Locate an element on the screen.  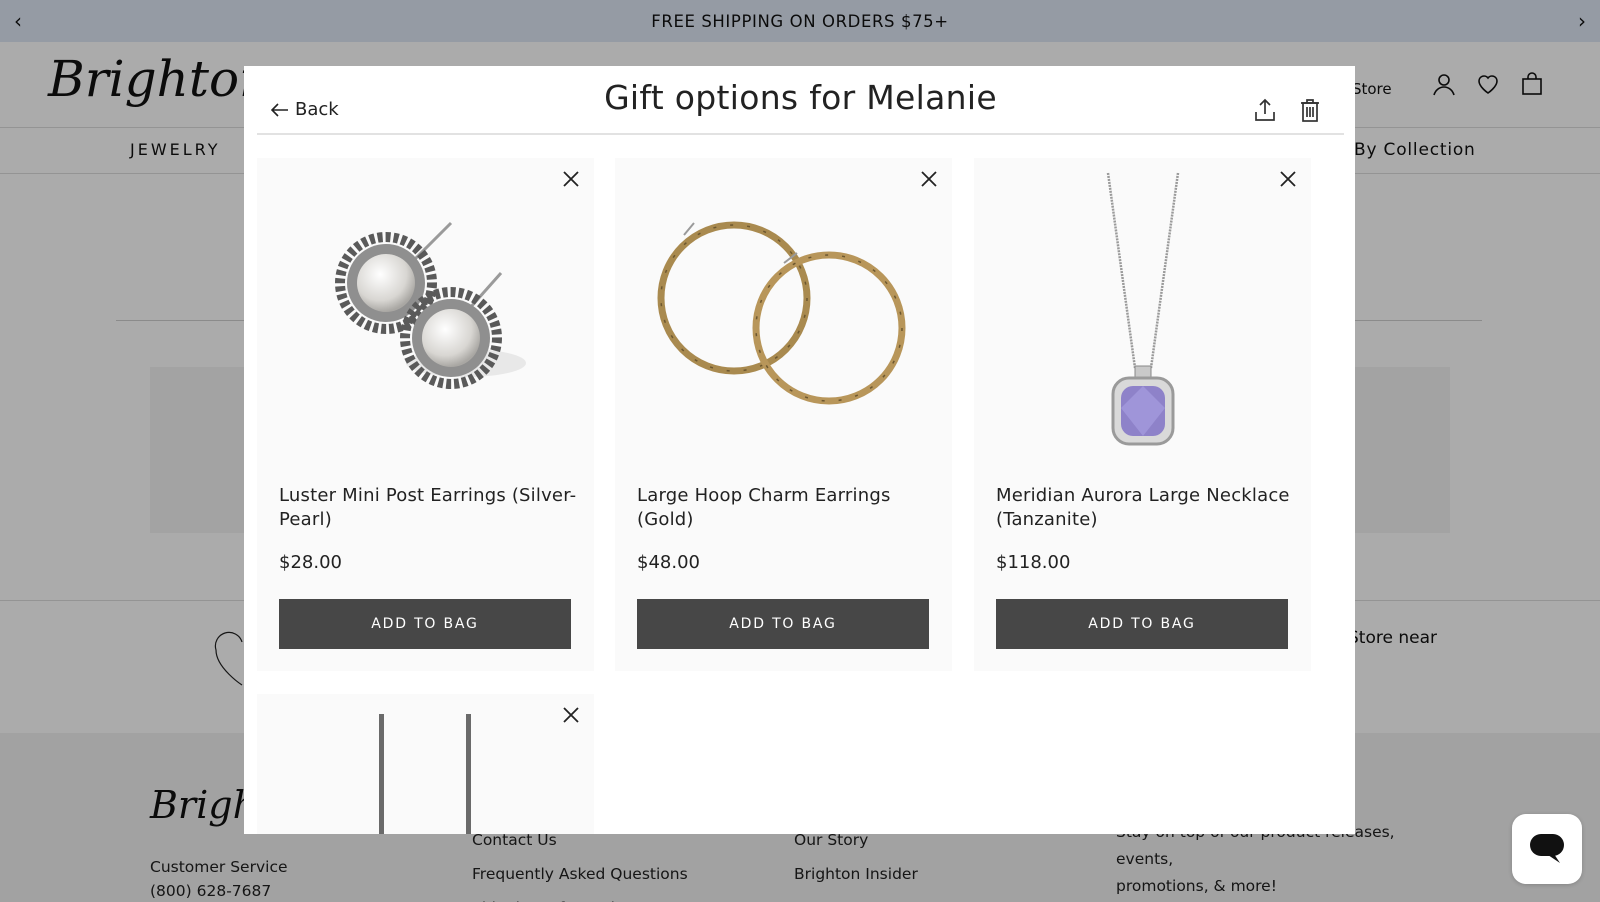
product-name: Large Hoop Charm Earrings (Gold) is located at coordinates (787, 508).